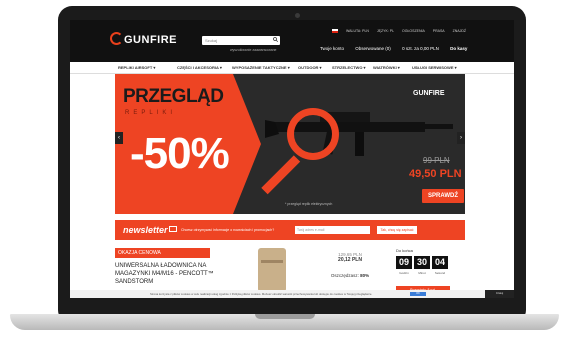 The image size is (569, 341). What do you see at coordinates (373, 48) in the screenshot?
I see `wishlist-link: Obserwowane (0)` at bounding box center [373, 48].